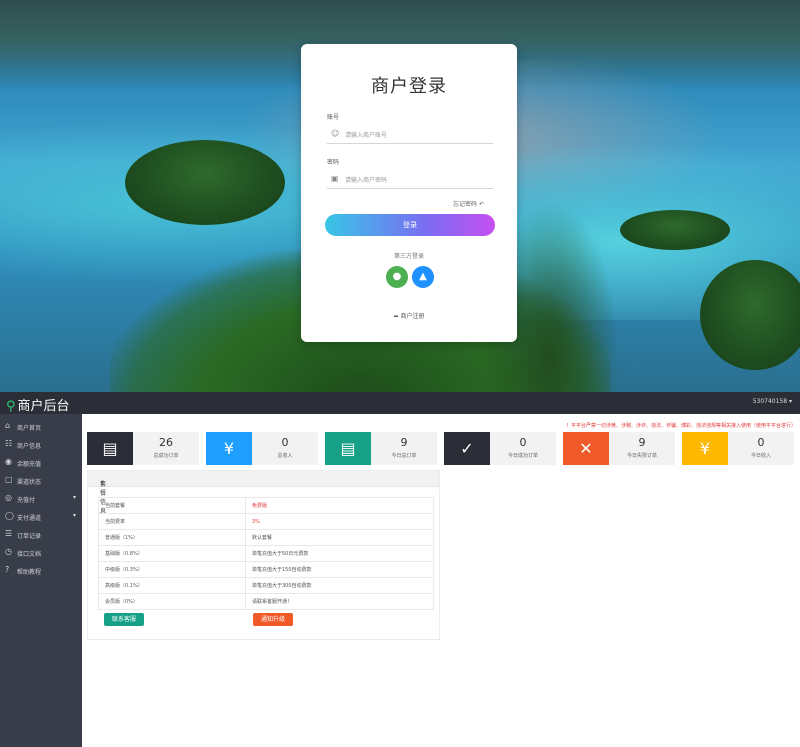 This screenshot has height=747, width=800. I want to click on island-right-large, so click(750, 315).